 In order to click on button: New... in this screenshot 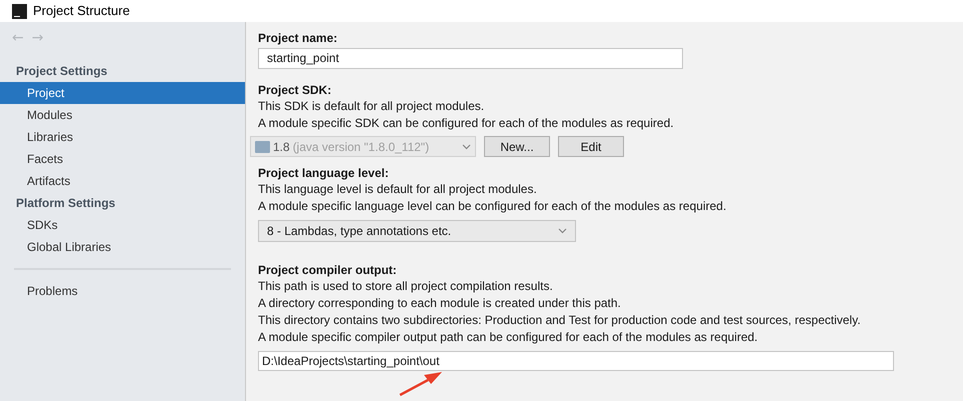, I will do `click(517, 147)`.